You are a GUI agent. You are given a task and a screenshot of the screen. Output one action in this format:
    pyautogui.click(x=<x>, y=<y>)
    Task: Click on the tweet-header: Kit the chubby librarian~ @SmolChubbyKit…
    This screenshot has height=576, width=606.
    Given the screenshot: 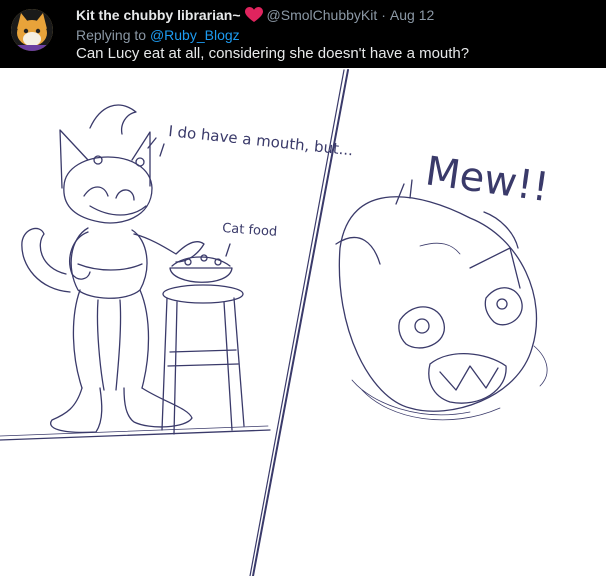 What is the action you would take?
    pyautogui.click(x=303, y=34)
    